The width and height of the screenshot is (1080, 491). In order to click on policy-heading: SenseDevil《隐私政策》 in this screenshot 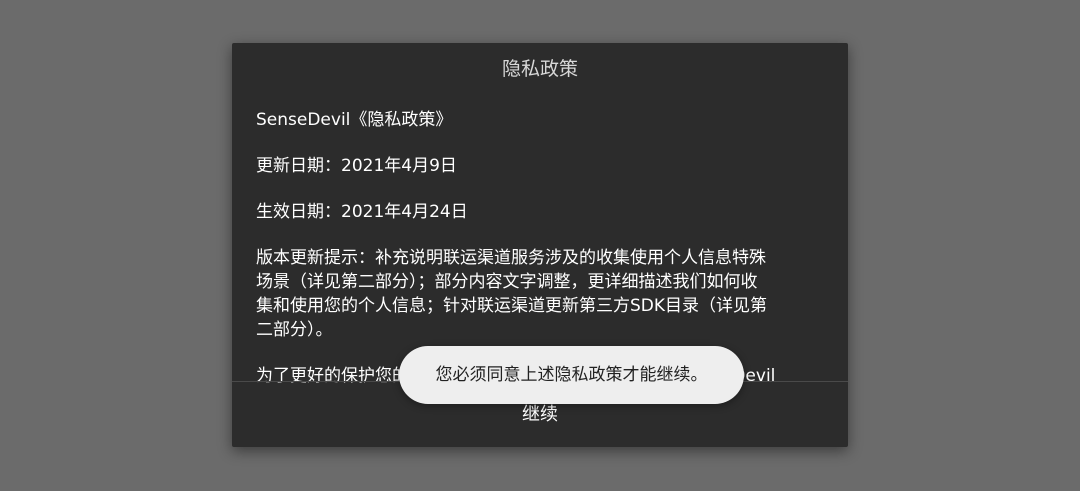, I will do `click(354, 120)`.